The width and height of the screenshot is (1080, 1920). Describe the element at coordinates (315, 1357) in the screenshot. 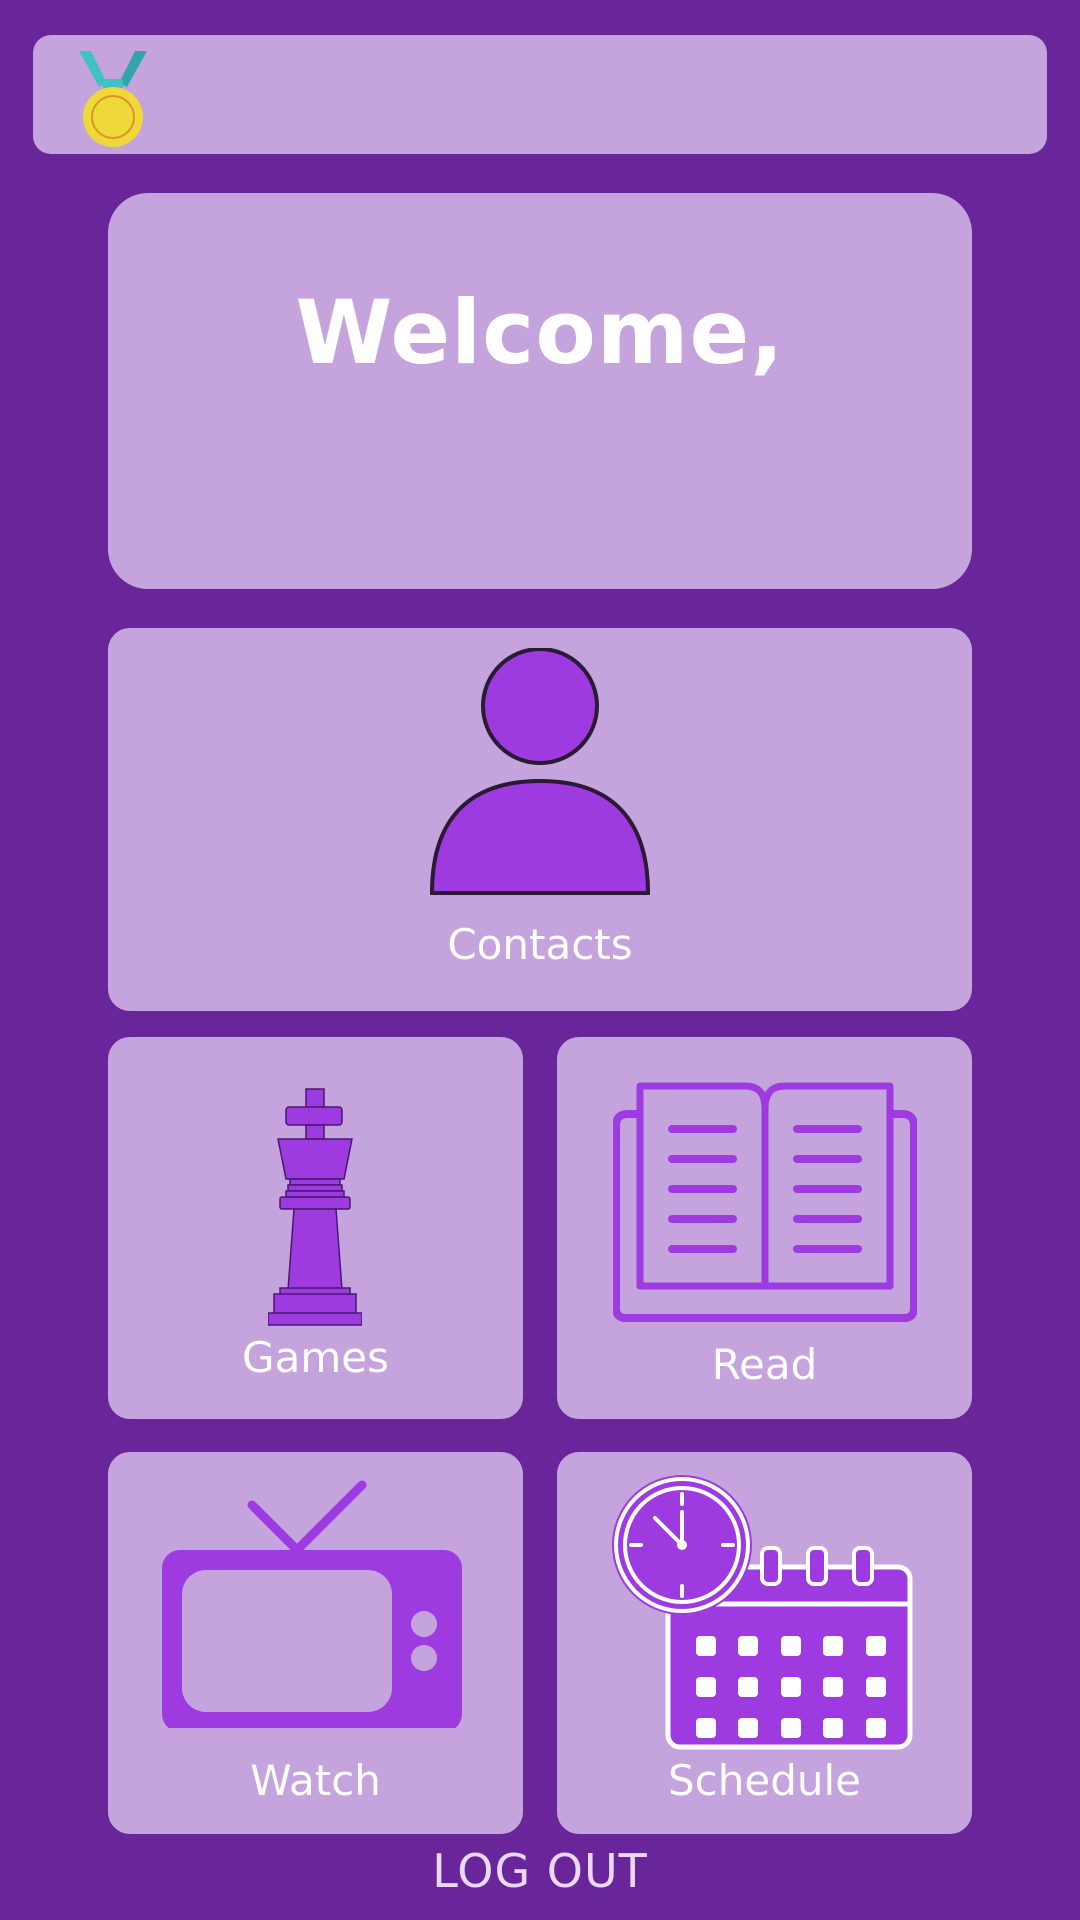

I see `games-label: Games` at that location.